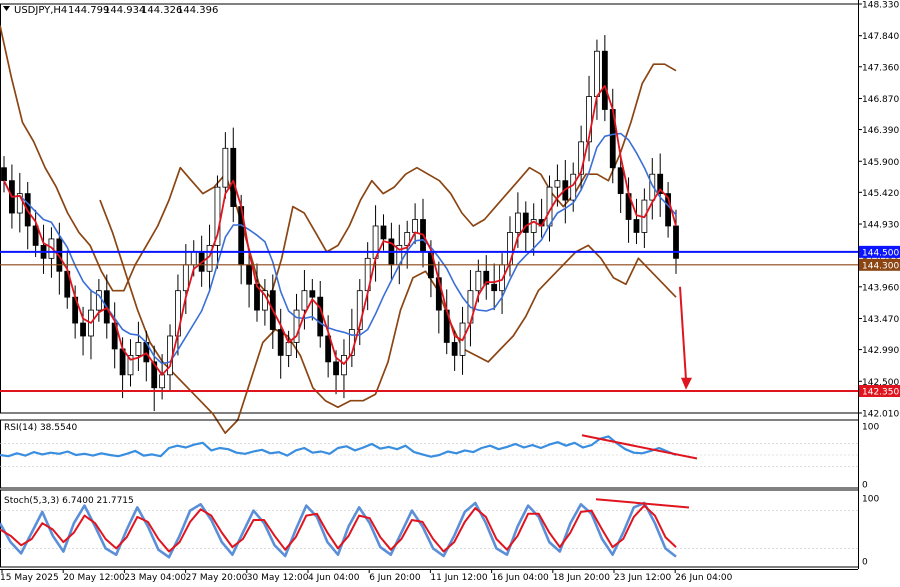 The width and height of the screenshot is (900, 587). Describe the element at coordinates (69, 501) in the screenshot. I see `stoch-title: Stoch(5,3,3) 6.7400 21.7715` at that location.